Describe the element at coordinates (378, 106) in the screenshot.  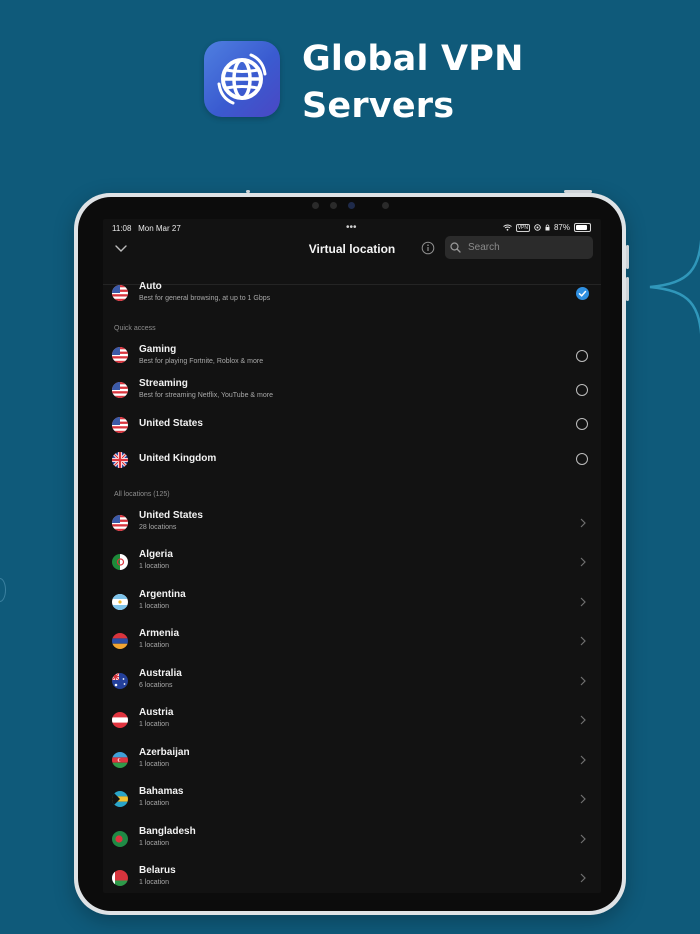
I see `promo-title-line2: Servers` at that location.